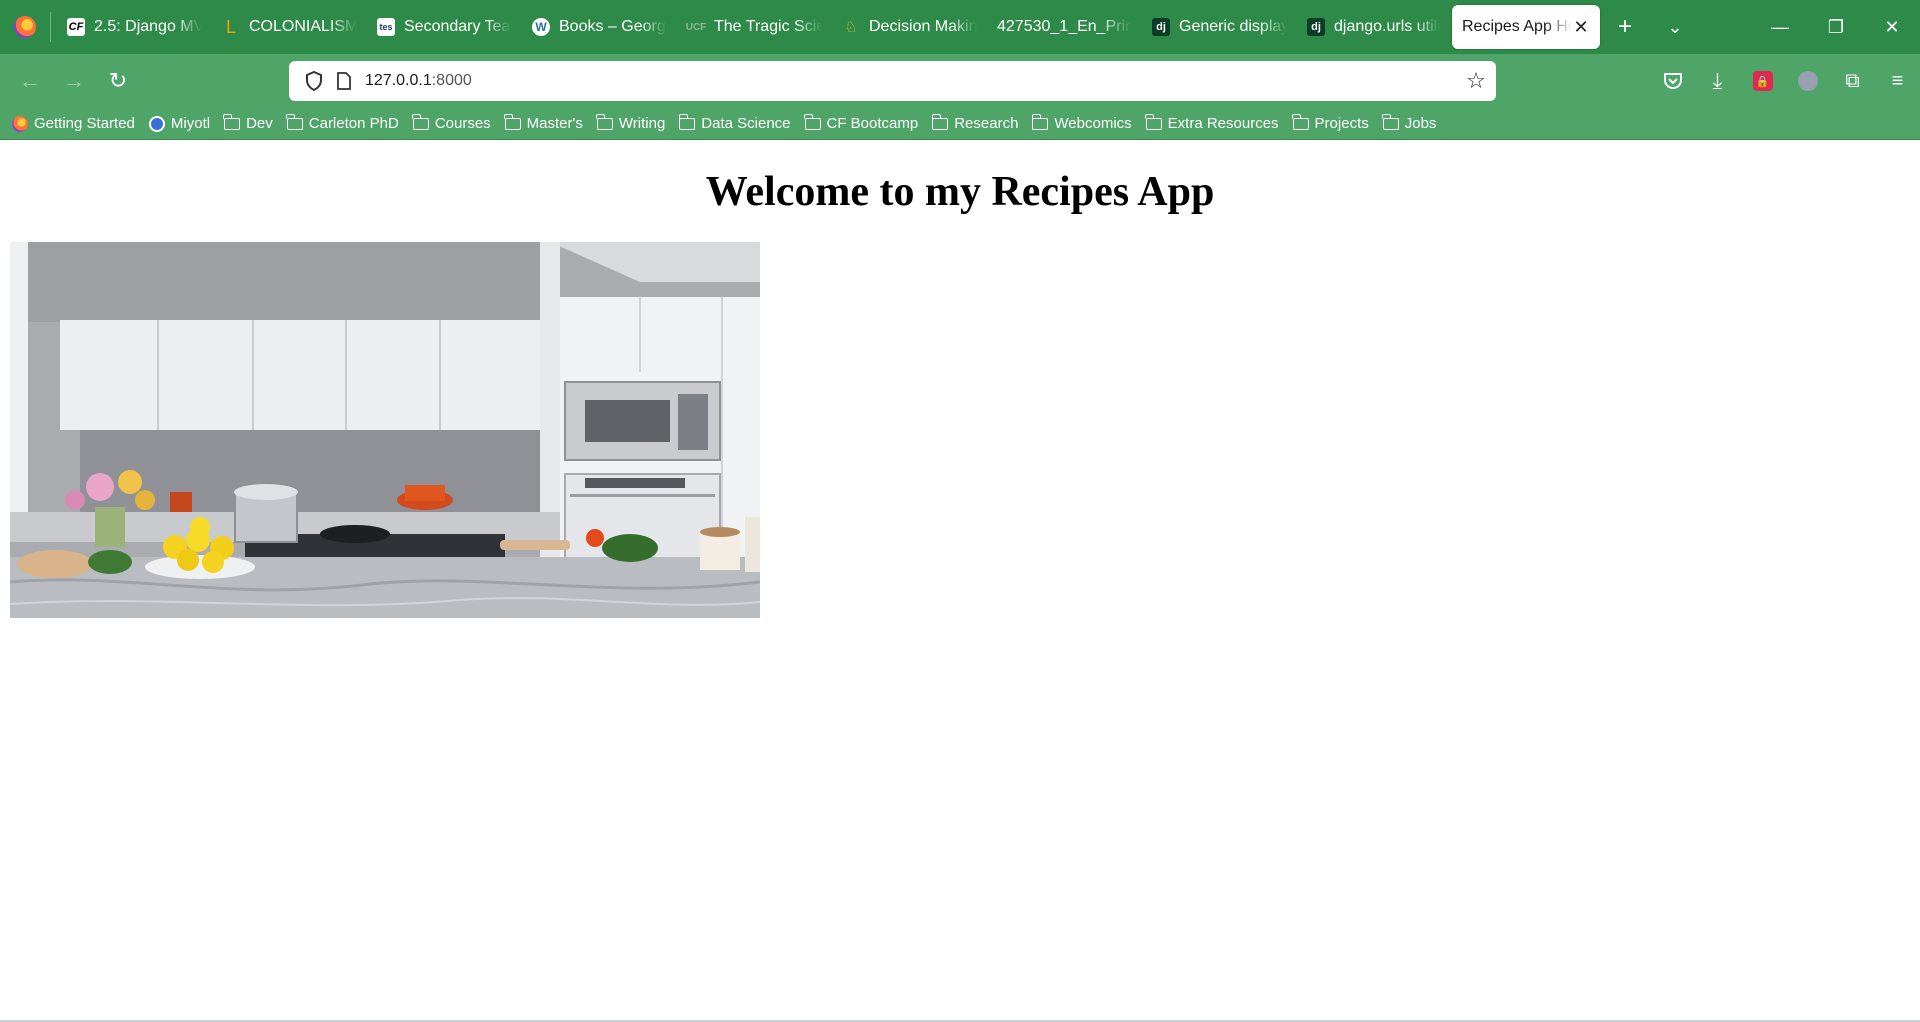  I want to click on arrow-right-icon: →, so click(74, 80).